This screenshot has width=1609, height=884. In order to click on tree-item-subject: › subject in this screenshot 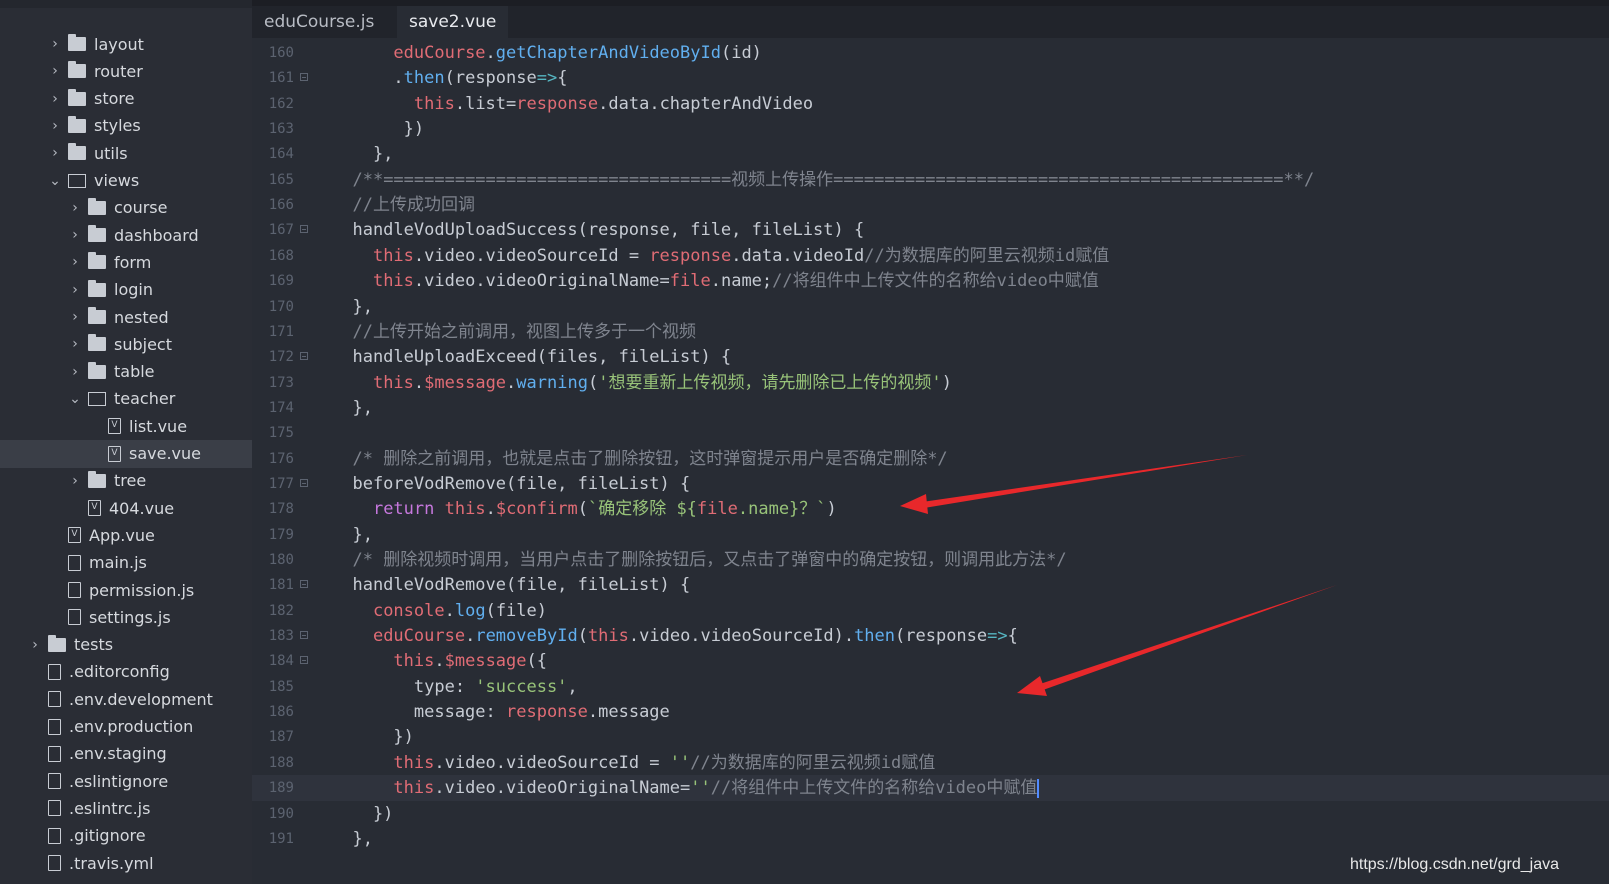, I will do `click(126, 344)`.